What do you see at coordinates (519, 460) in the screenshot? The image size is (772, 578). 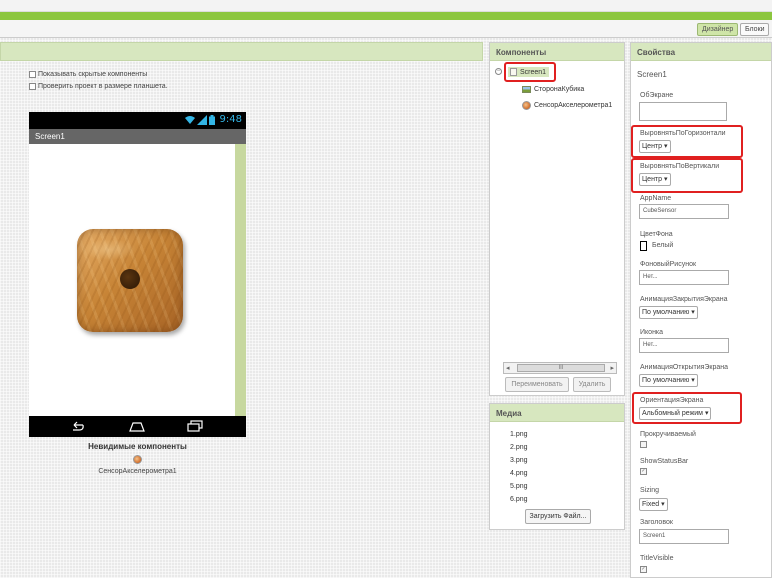 I see `media-file-item: 3.png` at bounding box center [519, 460].